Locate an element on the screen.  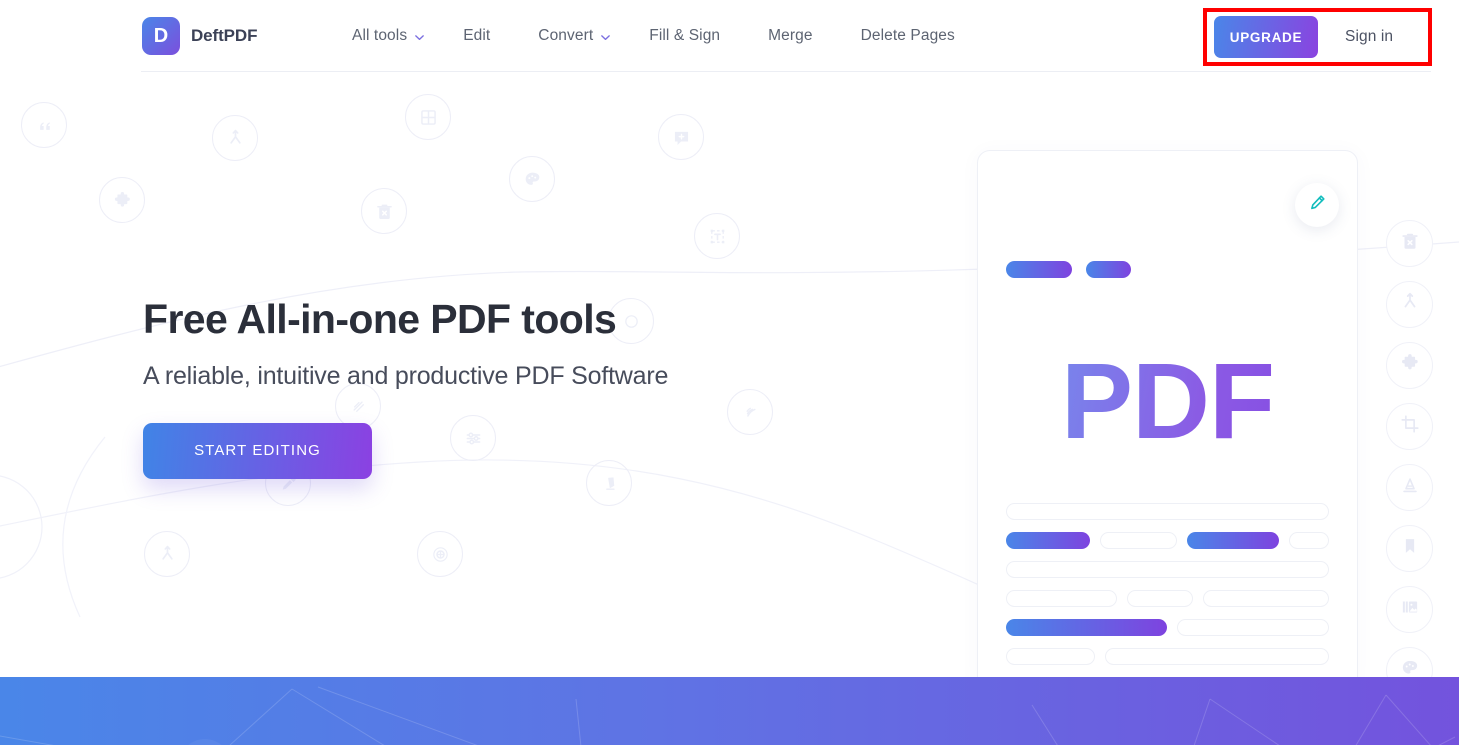
image-icon is located at coordinates (1410, 609).